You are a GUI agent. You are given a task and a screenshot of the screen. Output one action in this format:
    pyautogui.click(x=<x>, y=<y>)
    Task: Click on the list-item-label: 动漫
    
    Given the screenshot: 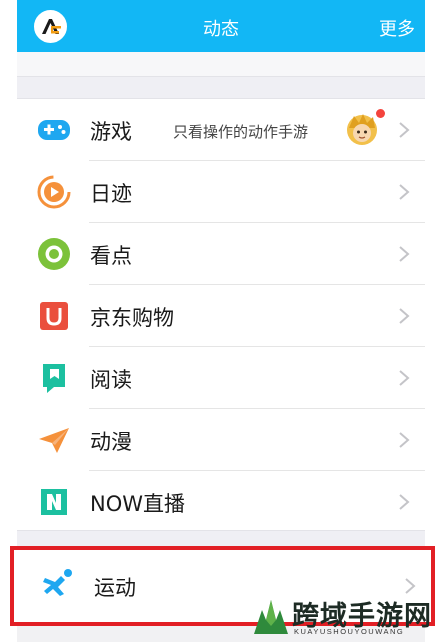 What is the action you would take?
    pyautogui.click(x=111, y=442)
    